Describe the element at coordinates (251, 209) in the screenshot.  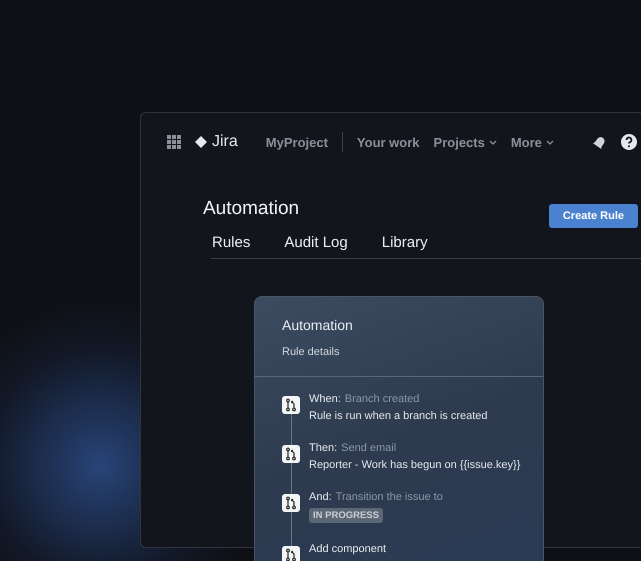
I see `page-title: Automation` at that location.